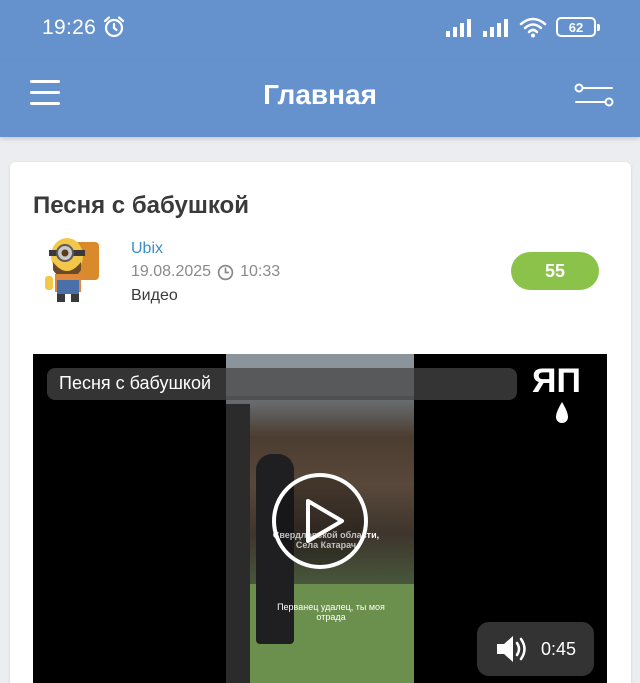 Image resolution: width=640 pixels, height=683 pixels. I want to click on video-caption: Перванец удалец, ты моя отрада, so click(331, 612).